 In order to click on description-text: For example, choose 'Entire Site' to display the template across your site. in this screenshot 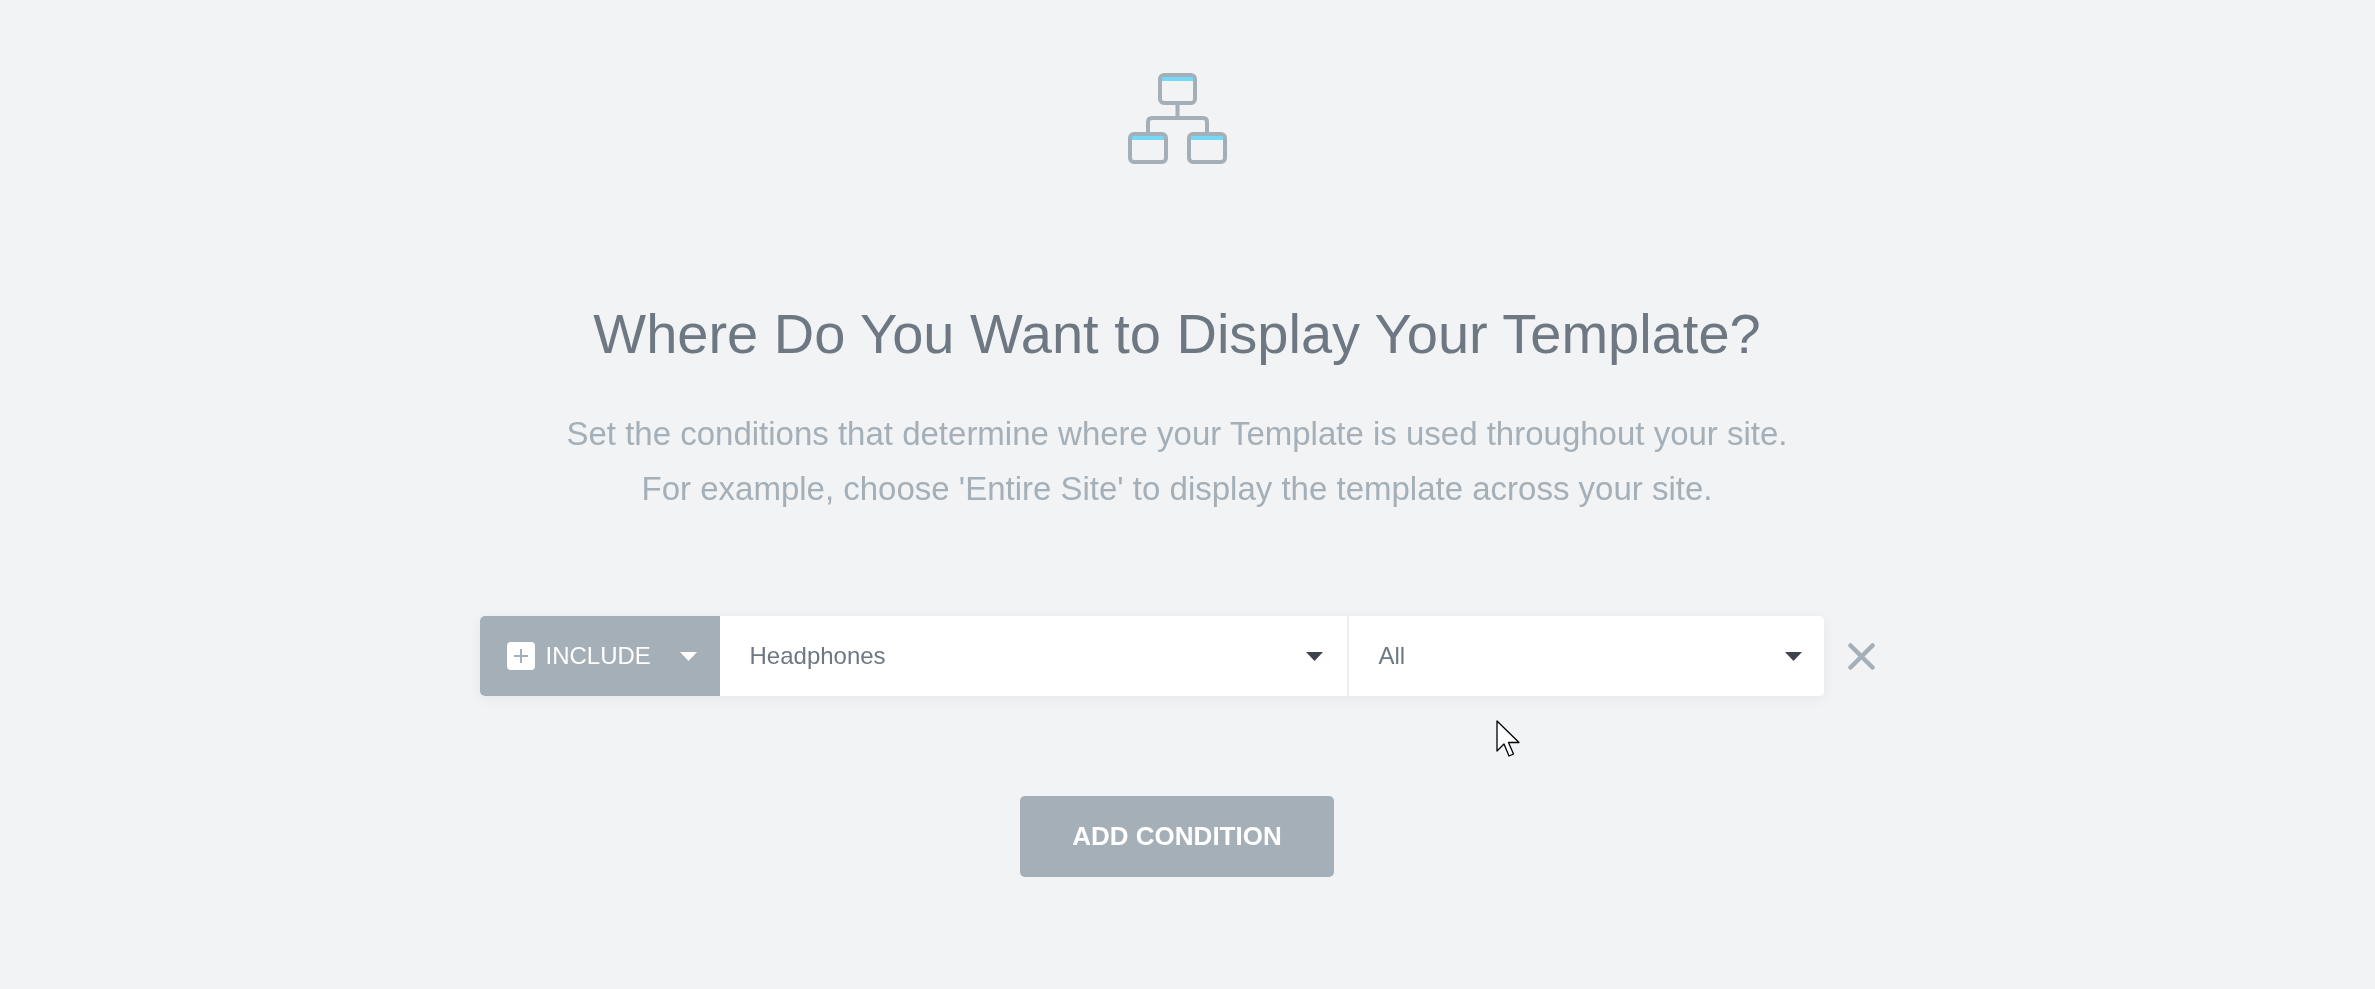, I will do `click(1177, 489)`.